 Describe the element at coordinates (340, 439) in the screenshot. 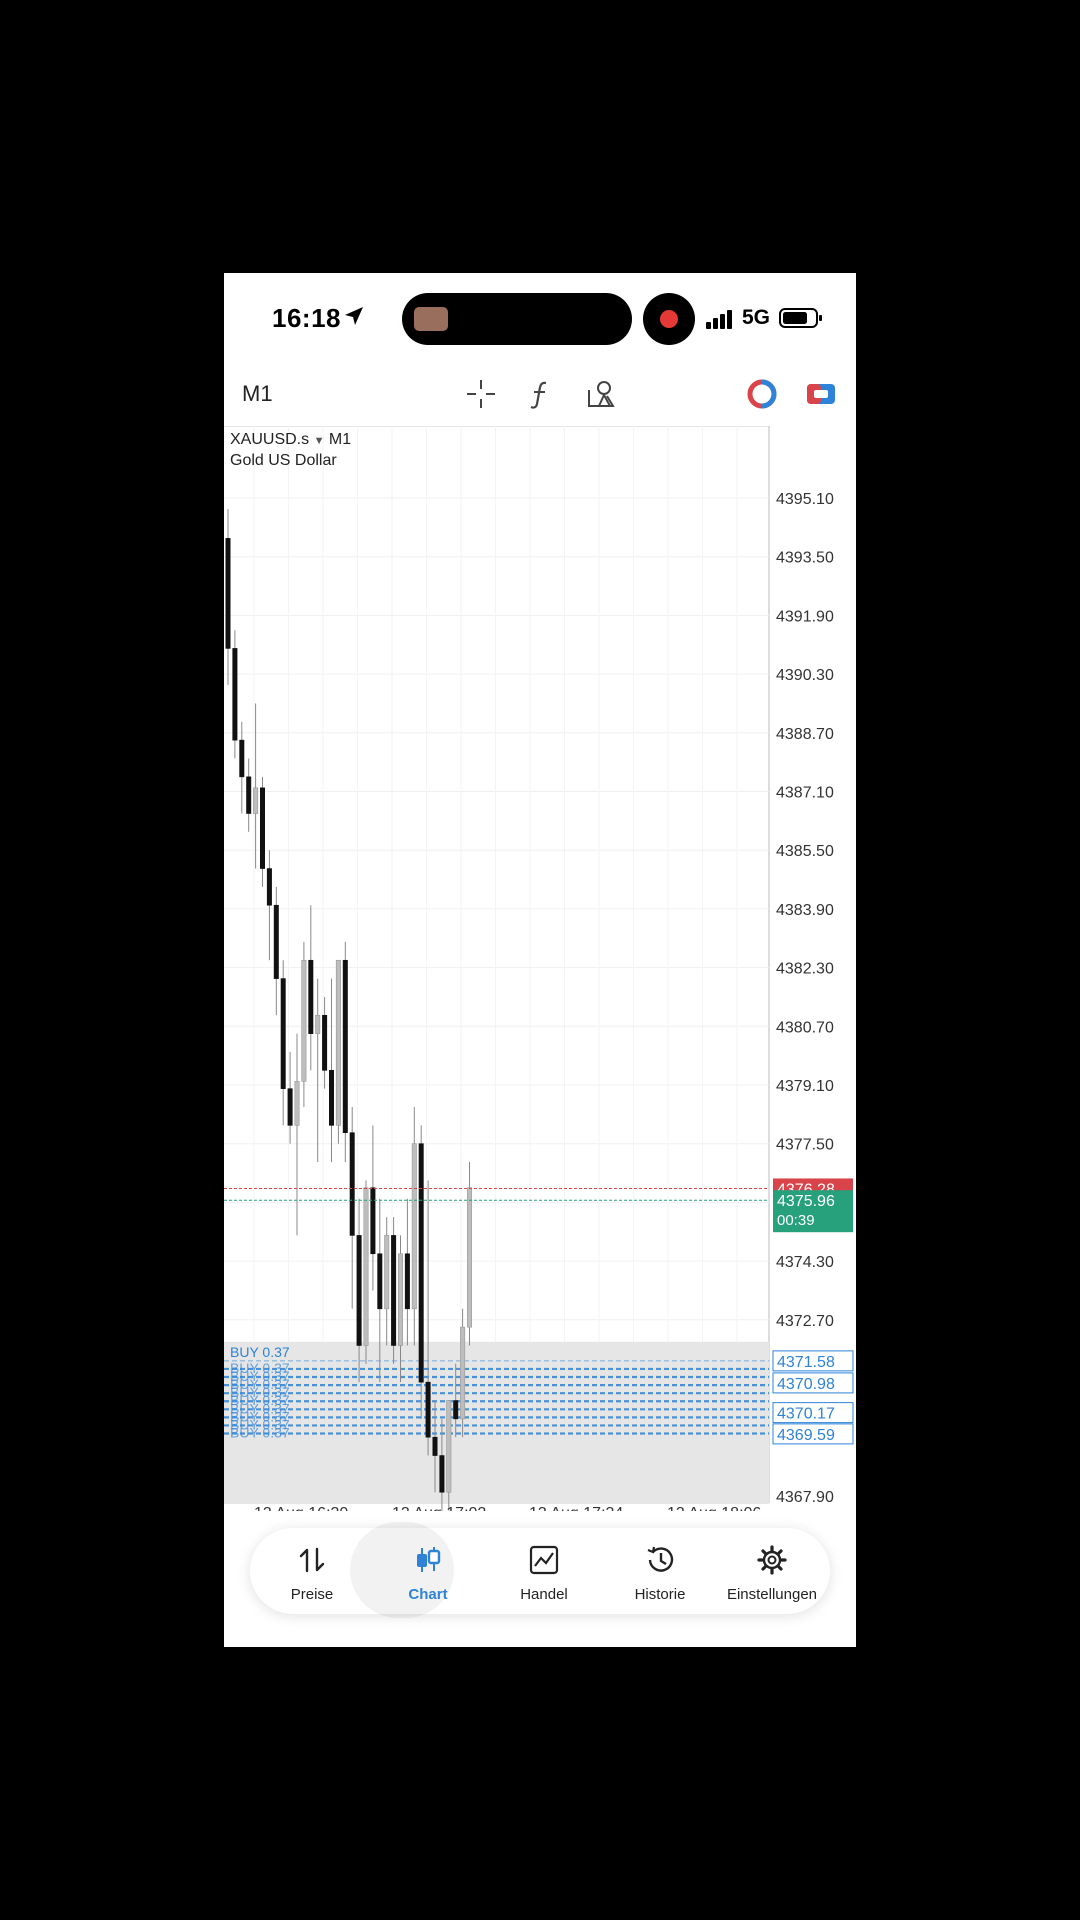

I see `symbol-timeframe: M1` at that location.